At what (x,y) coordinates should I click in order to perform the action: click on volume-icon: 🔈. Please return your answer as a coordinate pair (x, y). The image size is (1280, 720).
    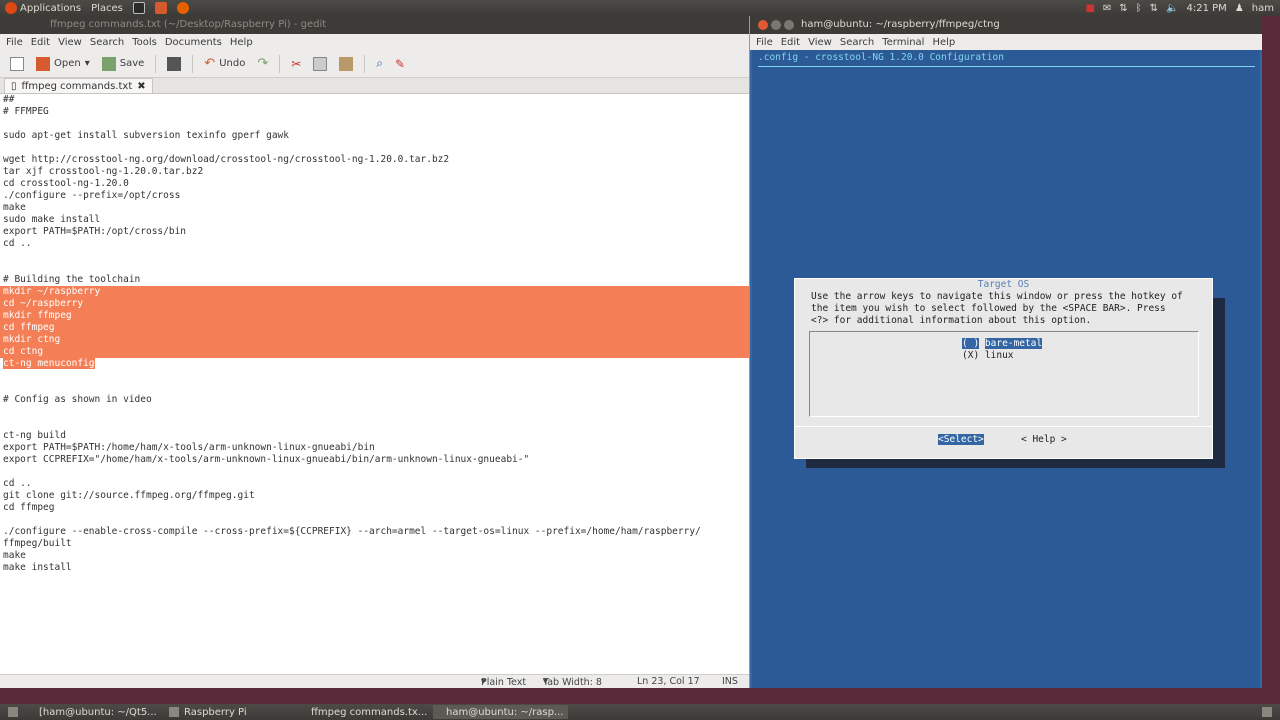
    Looking at the image, I should click on (1172, 8).